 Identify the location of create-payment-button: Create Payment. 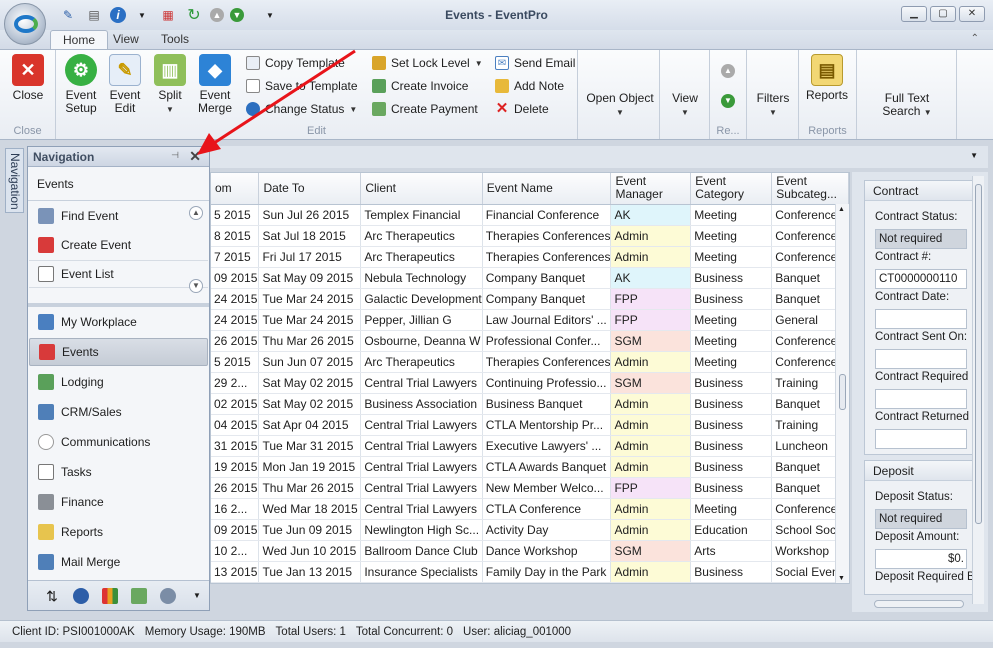
(425, 109).